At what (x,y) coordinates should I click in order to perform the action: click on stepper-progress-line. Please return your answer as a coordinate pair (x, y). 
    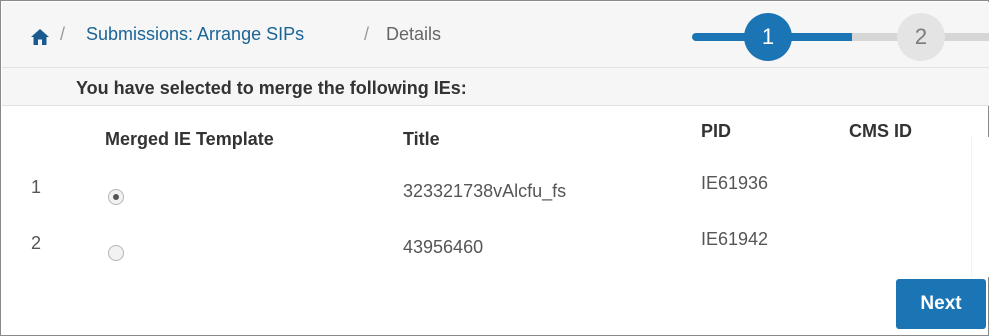
    Looking at the image, I should click on (817, 37).